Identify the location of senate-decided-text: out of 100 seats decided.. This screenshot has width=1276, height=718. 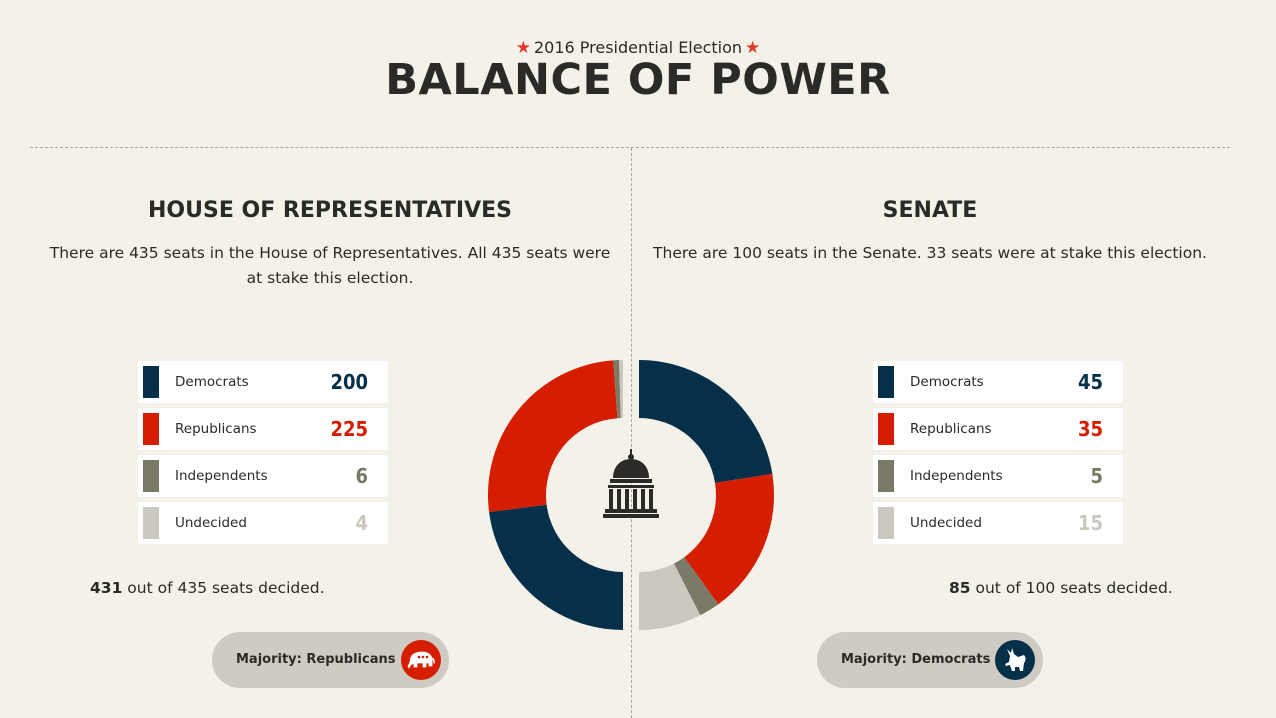
(1071, 588).